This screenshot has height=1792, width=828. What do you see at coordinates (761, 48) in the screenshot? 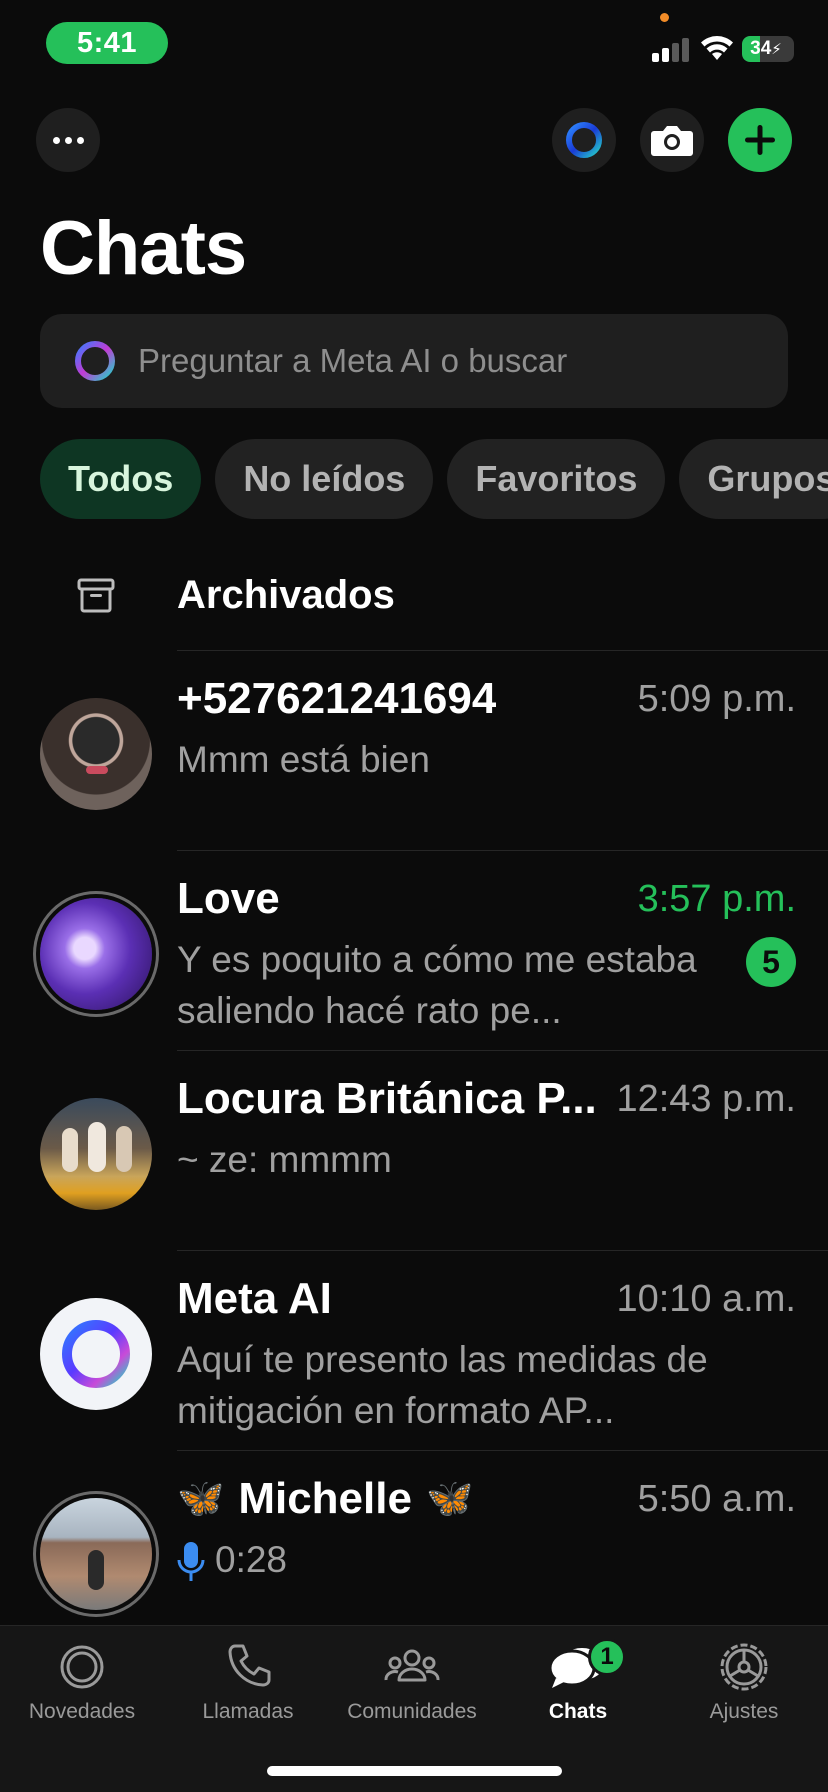
I see `battery-percent: 34` at bounding box center [761, 48].